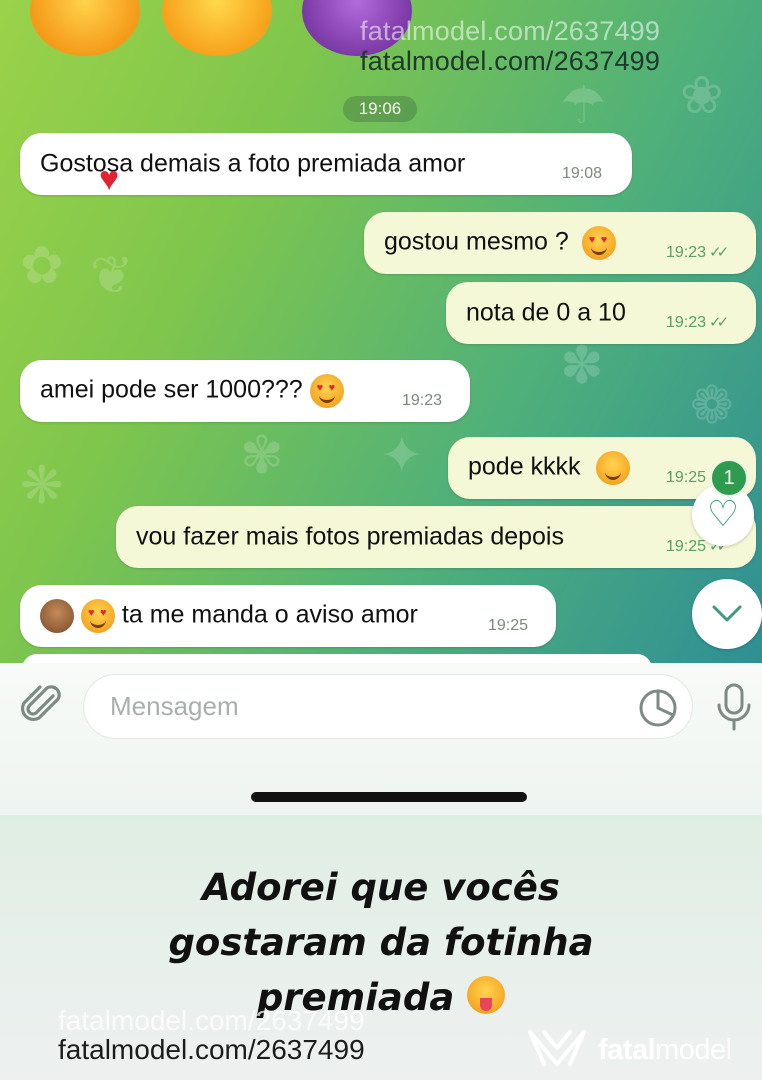  Describe the element at coordinates (112, 276) in the screenshot. I see `doodle-icon: ❦` at that location.